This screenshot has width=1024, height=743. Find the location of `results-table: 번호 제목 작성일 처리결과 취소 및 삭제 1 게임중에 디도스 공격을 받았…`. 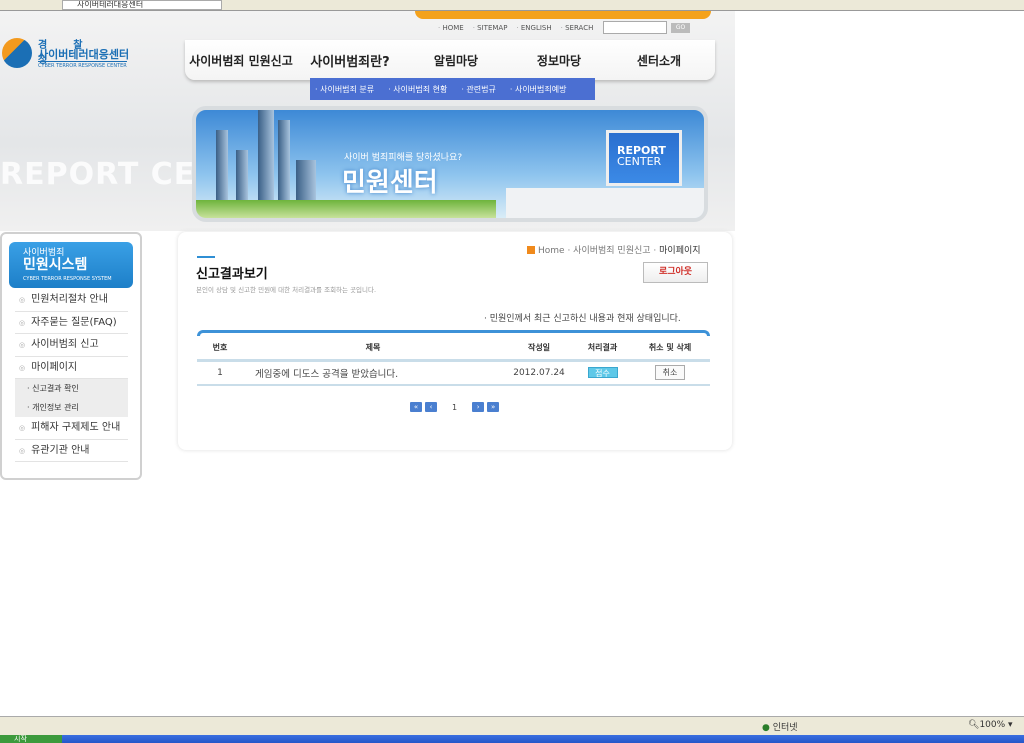

results-table: 번호 제목 작성일 처리결과 취소 및 삭제 1 게임중에 디도스 공격을 받았… is located at coordinates (453, 358).